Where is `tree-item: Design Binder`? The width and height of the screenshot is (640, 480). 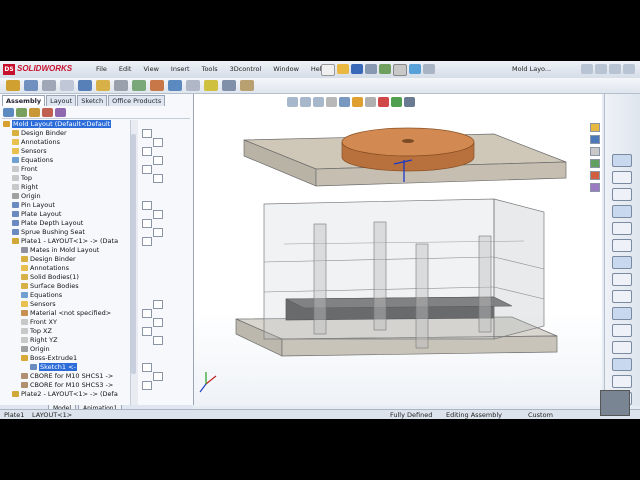
tree-item: Design Binder is located at coordinates (48, 259).